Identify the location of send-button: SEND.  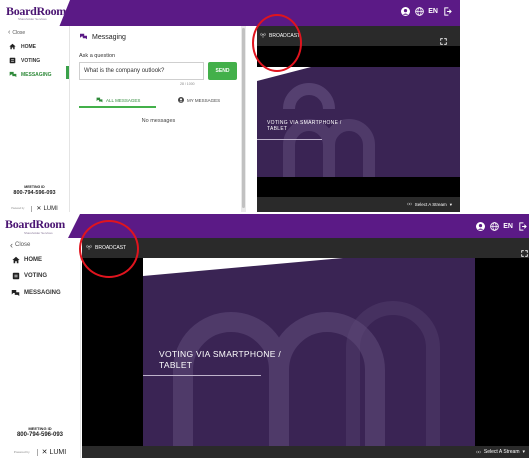
(222, 71).